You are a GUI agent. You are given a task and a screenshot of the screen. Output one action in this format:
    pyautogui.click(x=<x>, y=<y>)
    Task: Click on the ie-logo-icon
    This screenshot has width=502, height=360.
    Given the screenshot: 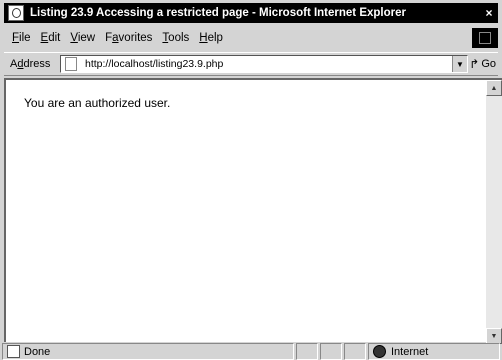 What is the action you would take?
    pyautogui.click(x=485, y=38)
    